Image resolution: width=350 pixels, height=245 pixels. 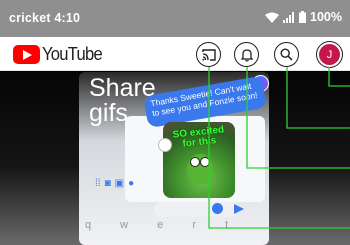 I want to click on avatar: J, so click(x=329, y=54).